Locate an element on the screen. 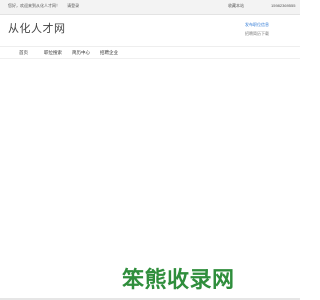 This screenshot has width=320, height=300. welcome-text: 您好，欢迎来到从化人才网！ is located at coordinates (34, 5).